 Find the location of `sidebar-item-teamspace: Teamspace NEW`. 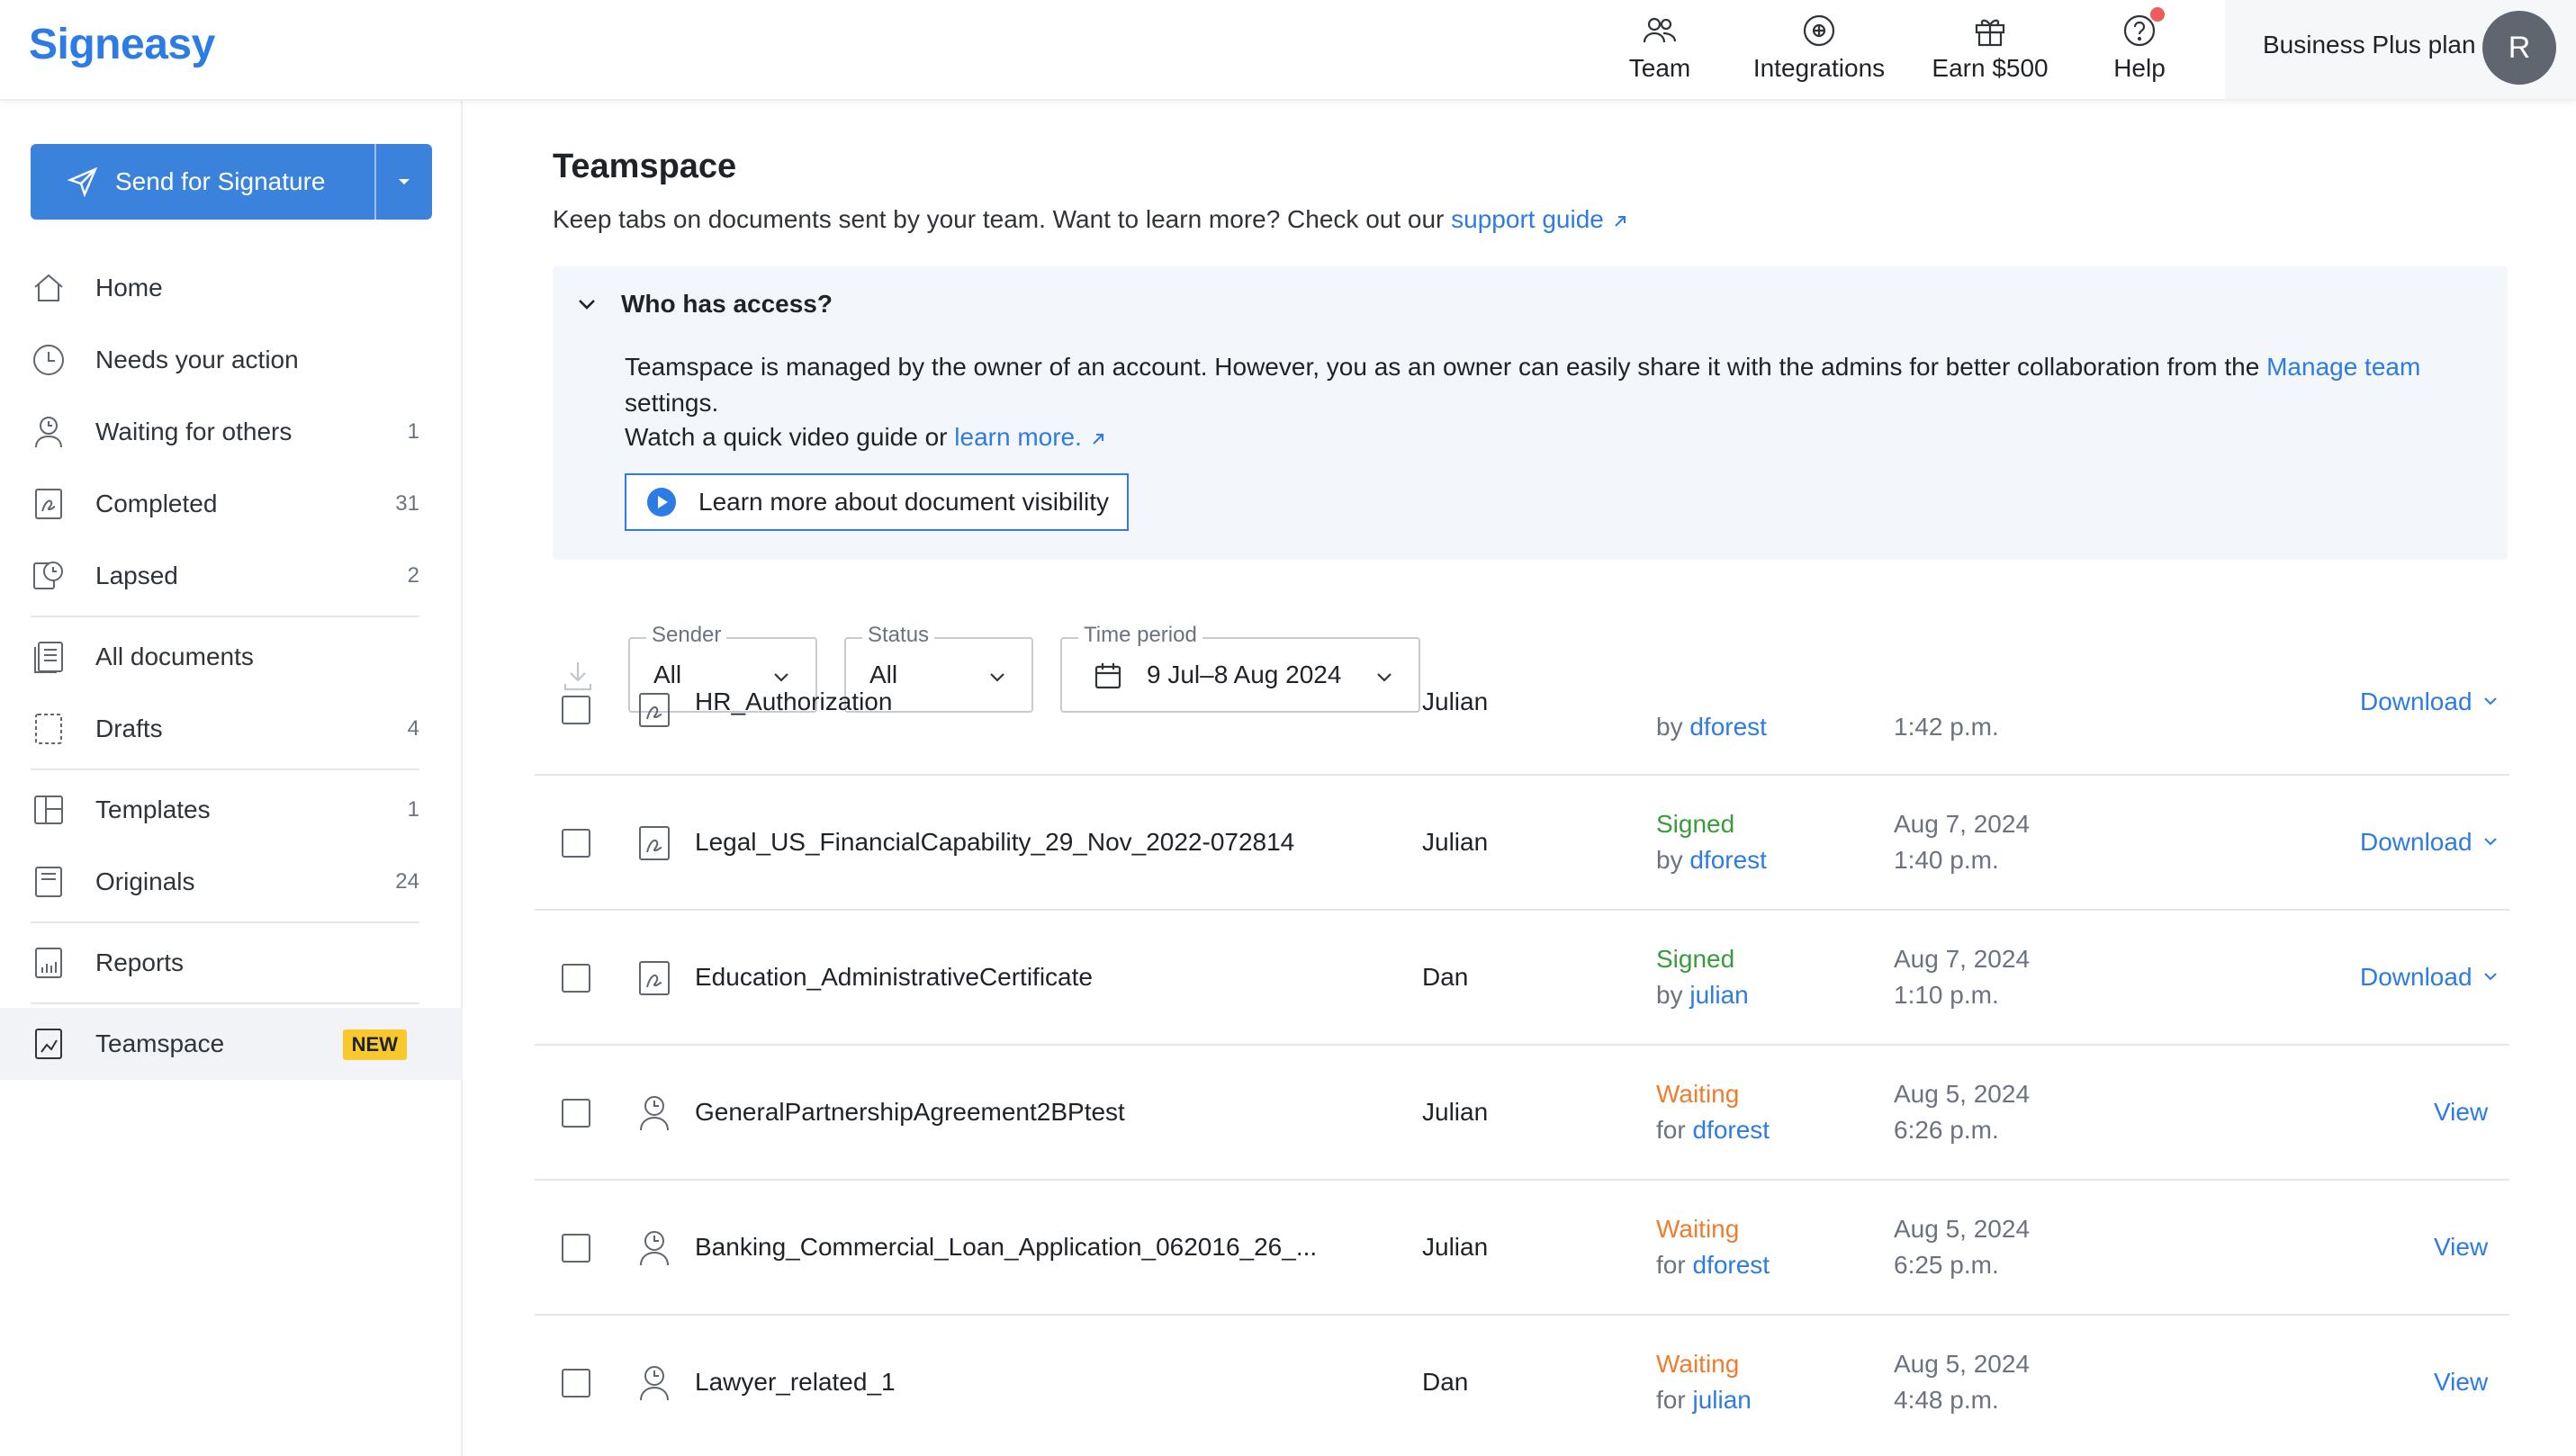

sidebar-item-teamspace: Teamspace NEW is located at coordinates (231, 1044).